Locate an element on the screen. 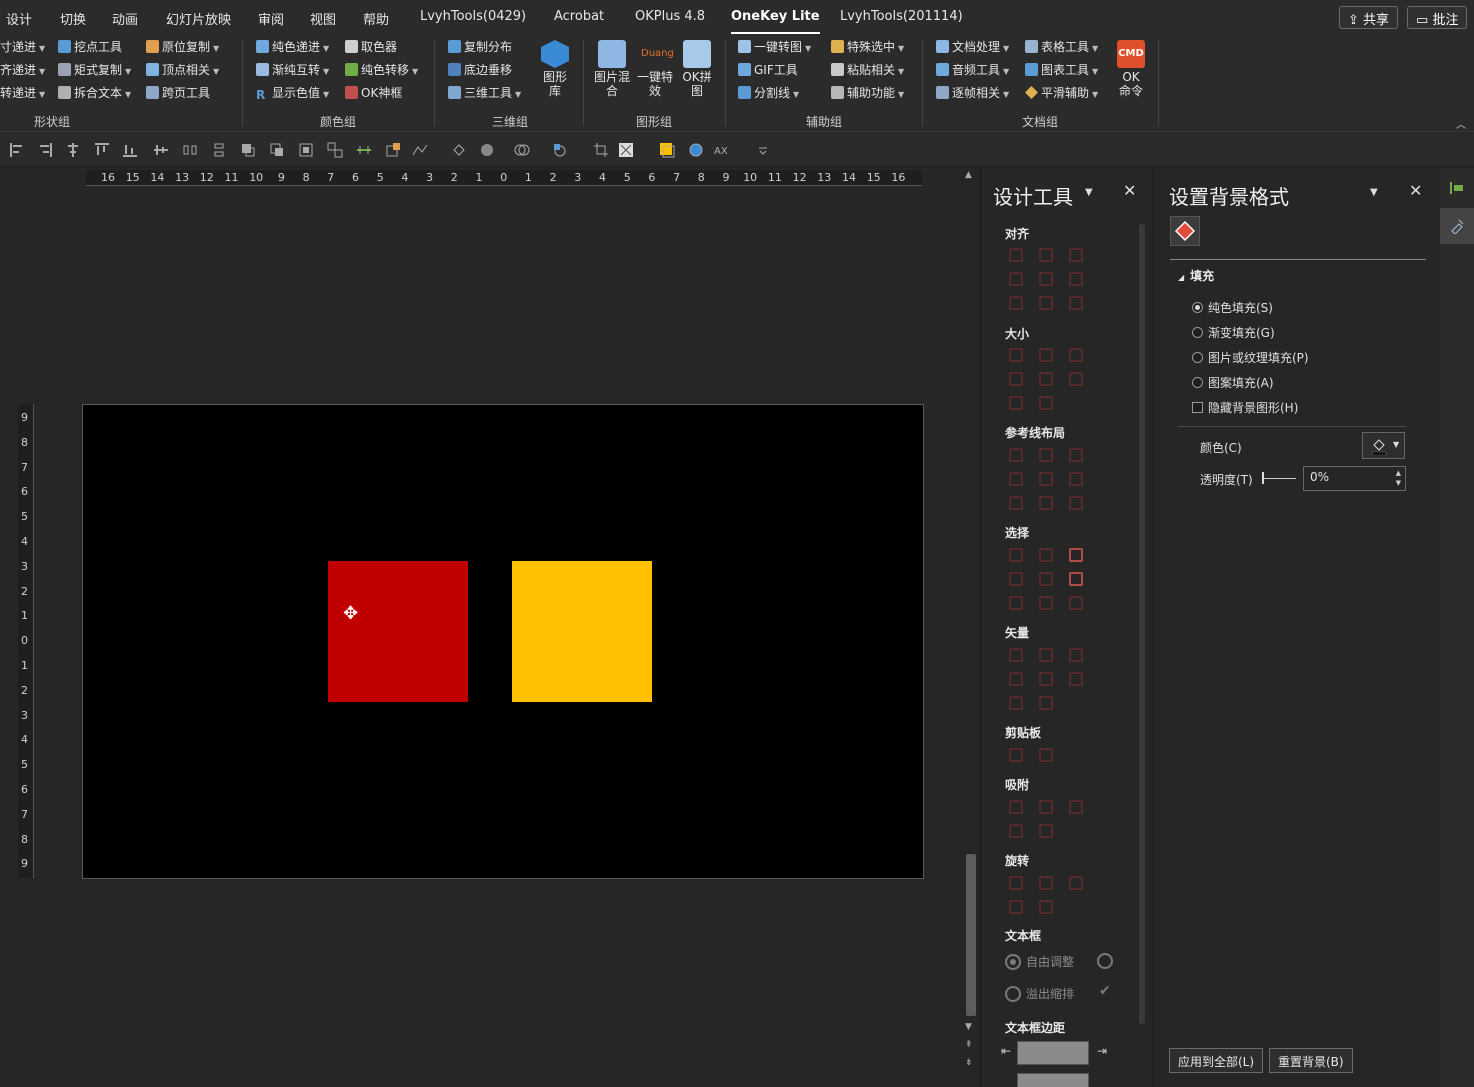 The height and width of the screenshot is (1087, 1474). pattern-fill-option: 图案填充(A) is located at coordinates (1233, 382).